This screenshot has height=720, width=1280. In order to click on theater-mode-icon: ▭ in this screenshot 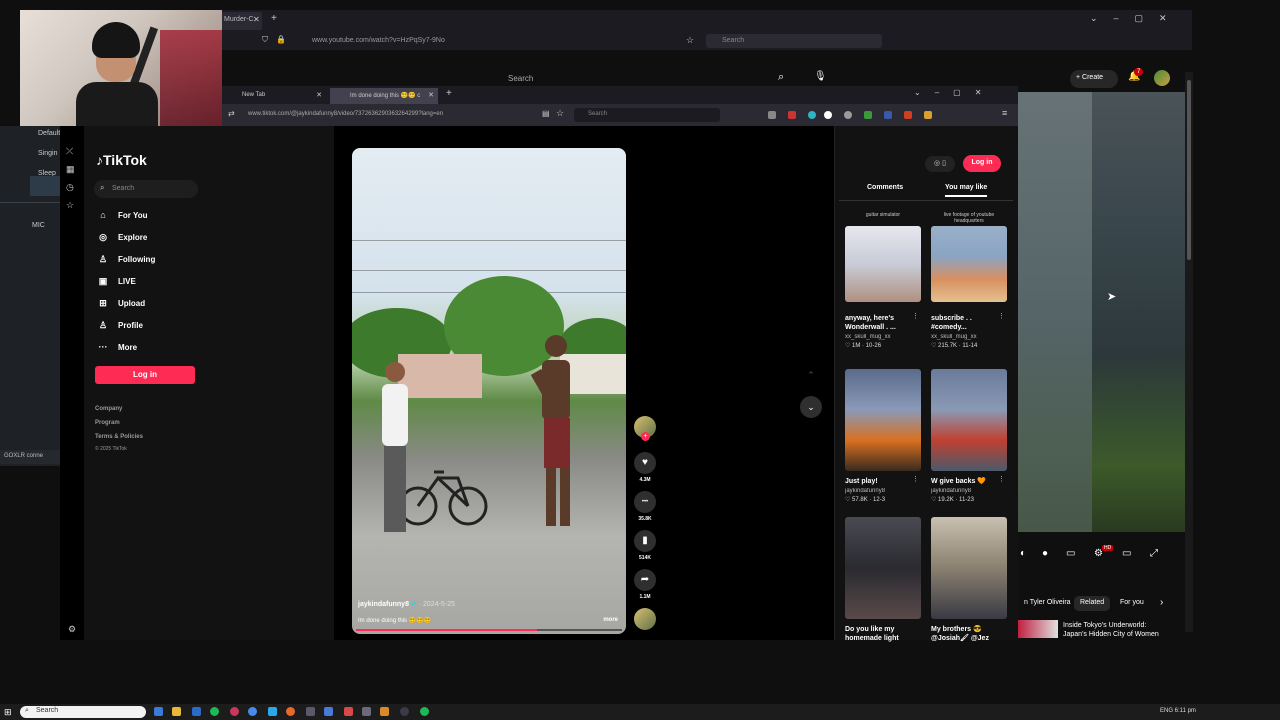, I will do `click(1126, 553)`.